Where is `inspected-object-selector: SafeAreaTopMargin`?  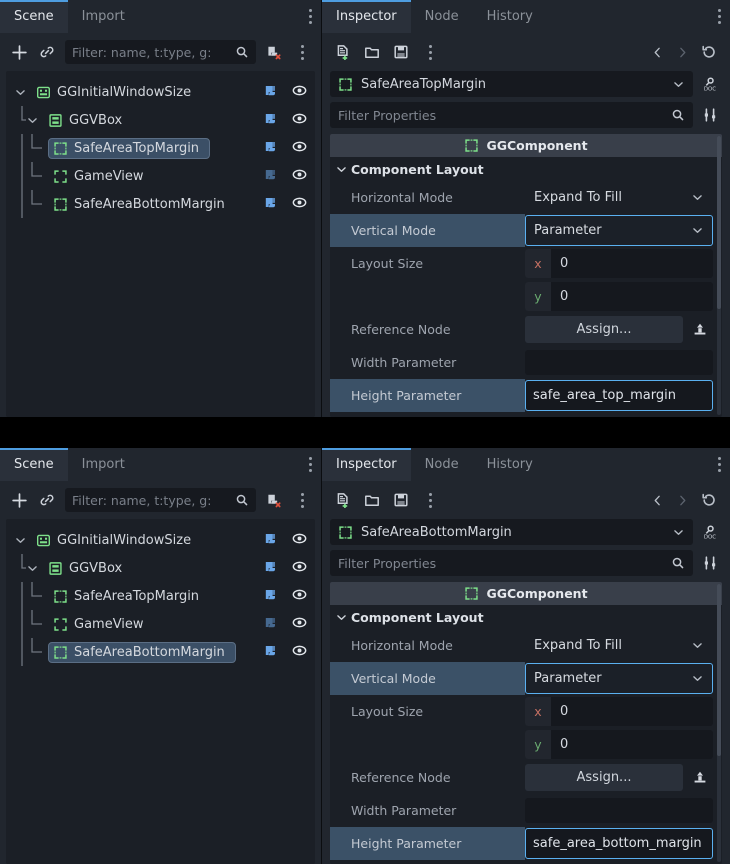
inspected-object-selector: SafeAreaTopMargin is located at coordinates (511, 84).